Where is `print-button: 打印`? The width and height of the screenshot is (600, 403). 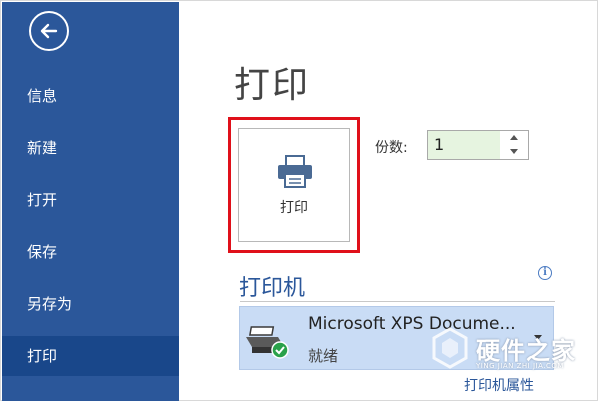
print-button: 打印 is located at coordinates (294, 185).